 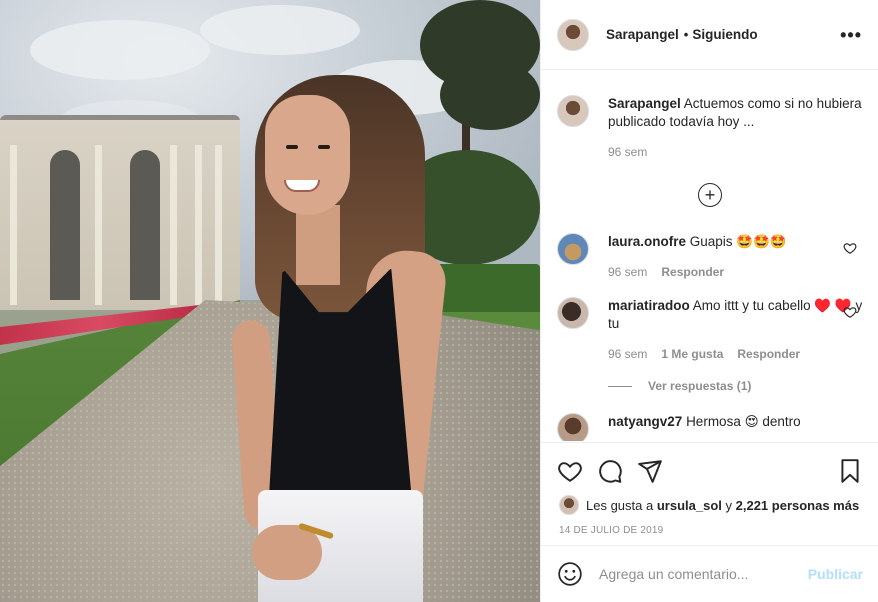 I want to click on comment-meta: 96 sem 1 Me gusta Responder, so click(x=735, y=354).